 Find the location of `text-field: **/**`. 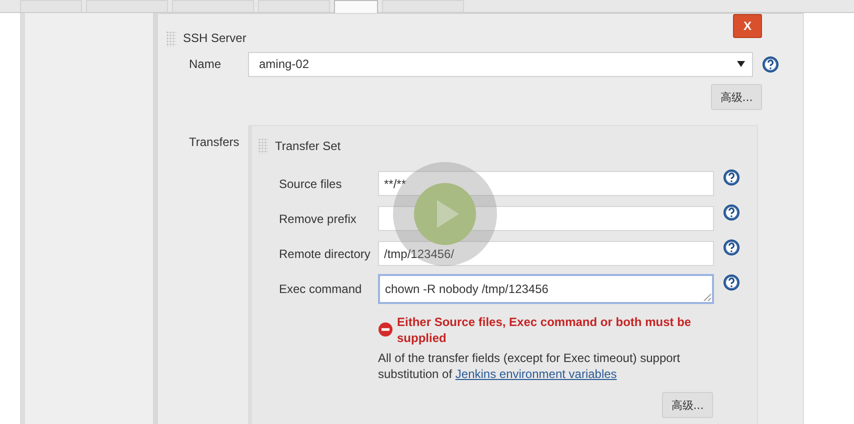

text-field: **/** is located at coordinates (546, 183).